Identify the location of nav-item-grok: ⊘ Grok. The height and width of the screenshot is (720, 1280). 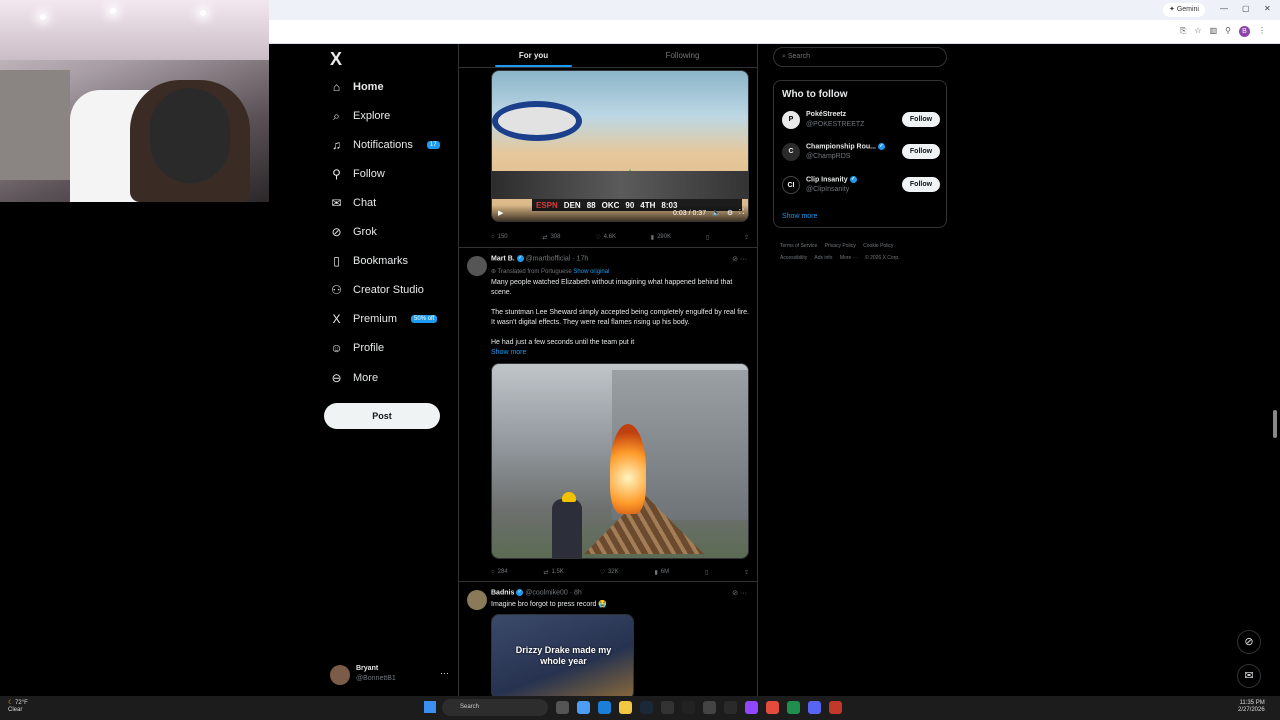
(353, 232).